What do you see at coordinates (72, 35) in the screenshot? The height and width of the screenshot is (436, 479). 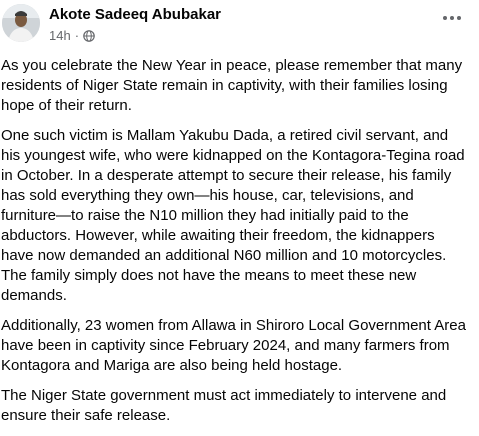 I see `post-meta: 14h ·` at bounding box center [72, 35].